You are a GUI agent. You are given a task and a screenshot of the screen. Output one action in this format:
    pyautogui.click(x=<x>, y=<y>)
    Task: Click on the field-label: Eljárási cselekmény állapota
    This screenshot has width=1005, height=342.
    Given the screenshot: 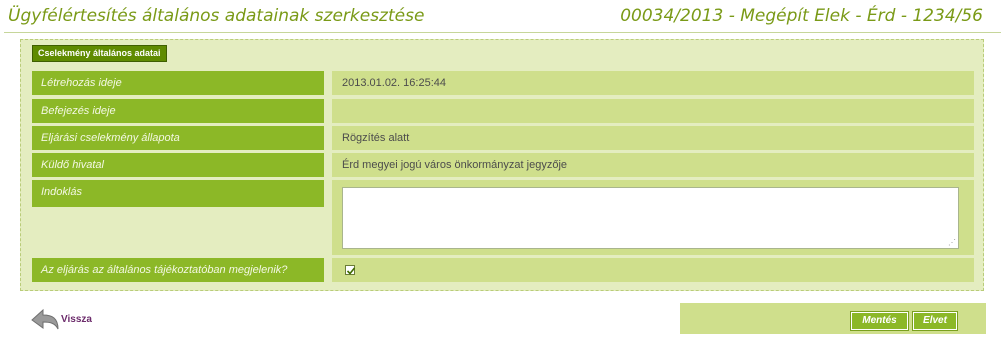 What is the action you would take?
    pyautogui.click(x=178, y=138)
    